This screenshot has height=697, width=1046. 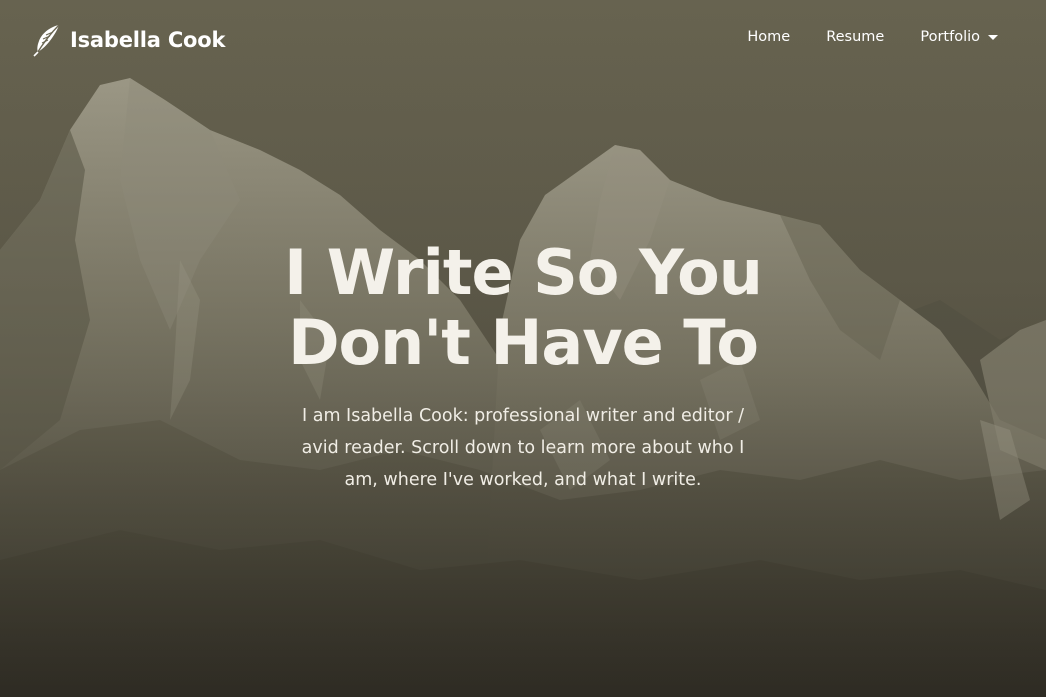 I want to click on caret-down-icon, so click(x=993, y=37).